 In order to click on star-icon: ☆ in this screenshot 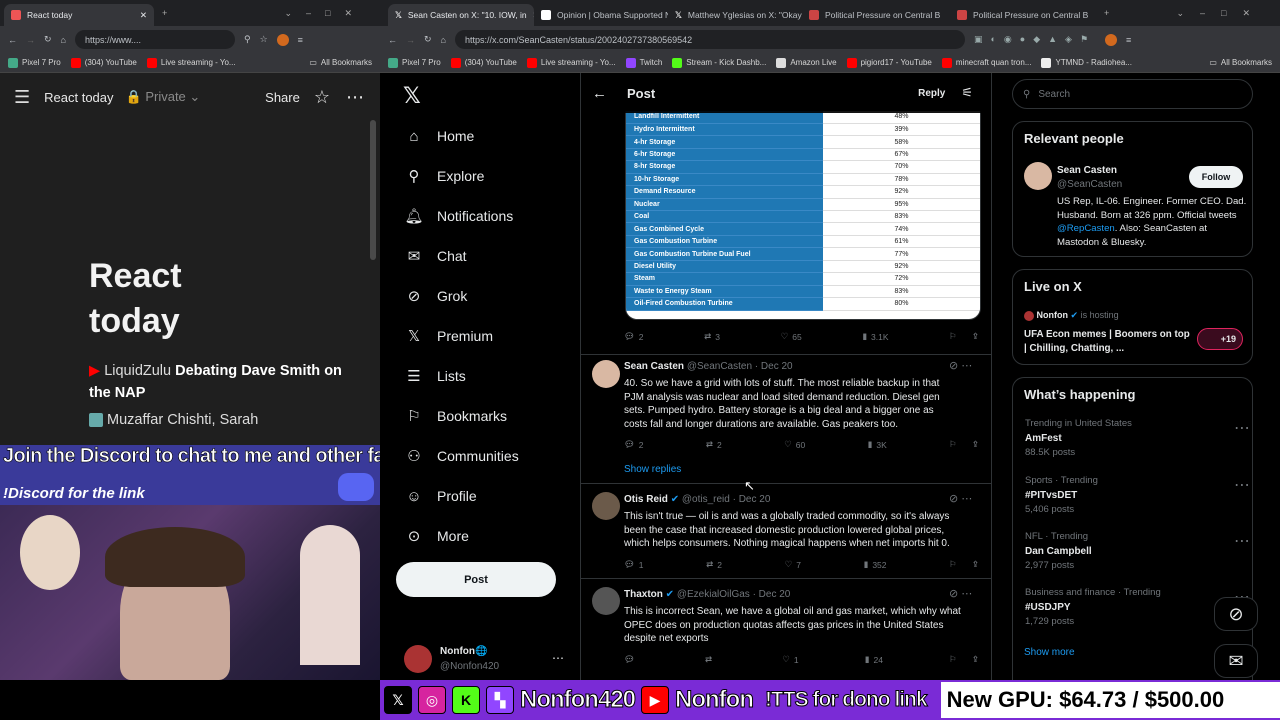, I will do `click(322, 97)`.